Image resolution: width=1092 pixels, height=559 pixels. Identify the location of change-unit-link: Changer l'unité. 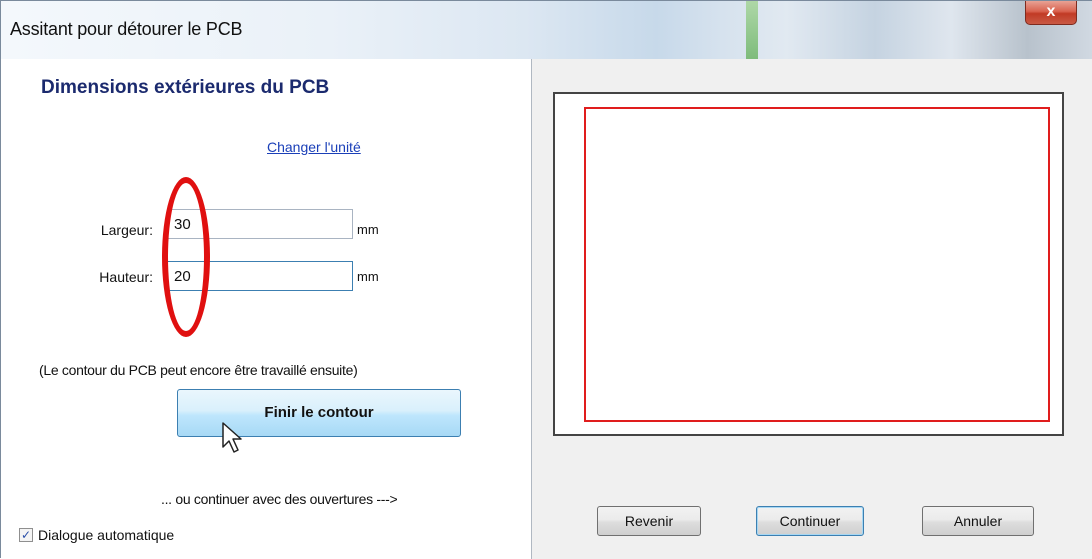
(314, 147).